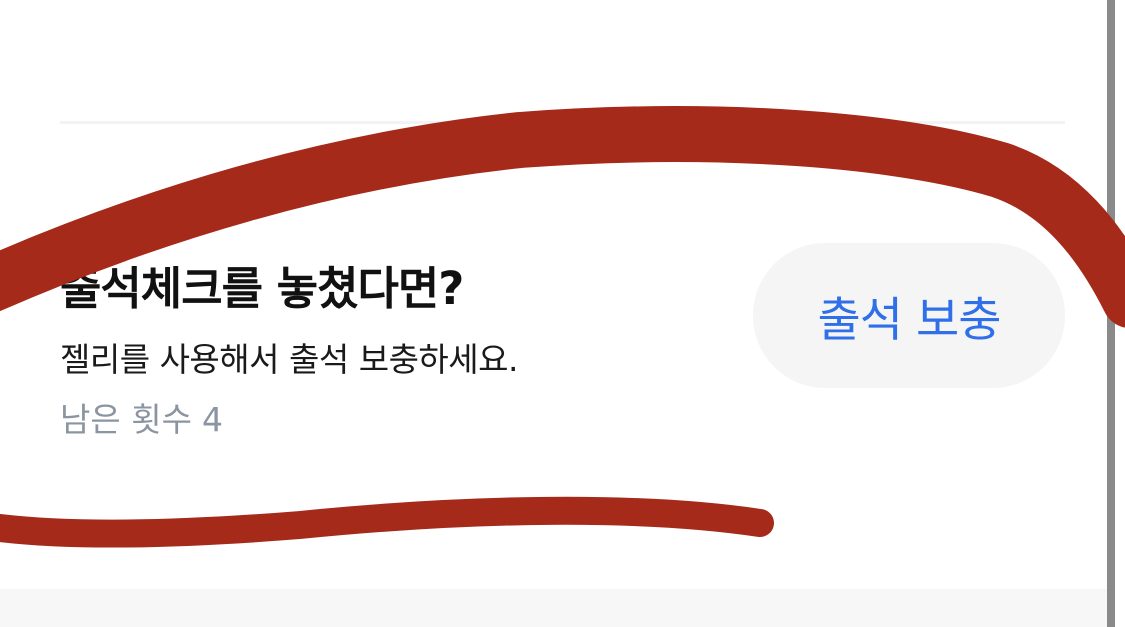  Describe the element at coordinates (909, 320) in the screenshot. I see `supplement-button-label: 출석 보충` at that location.